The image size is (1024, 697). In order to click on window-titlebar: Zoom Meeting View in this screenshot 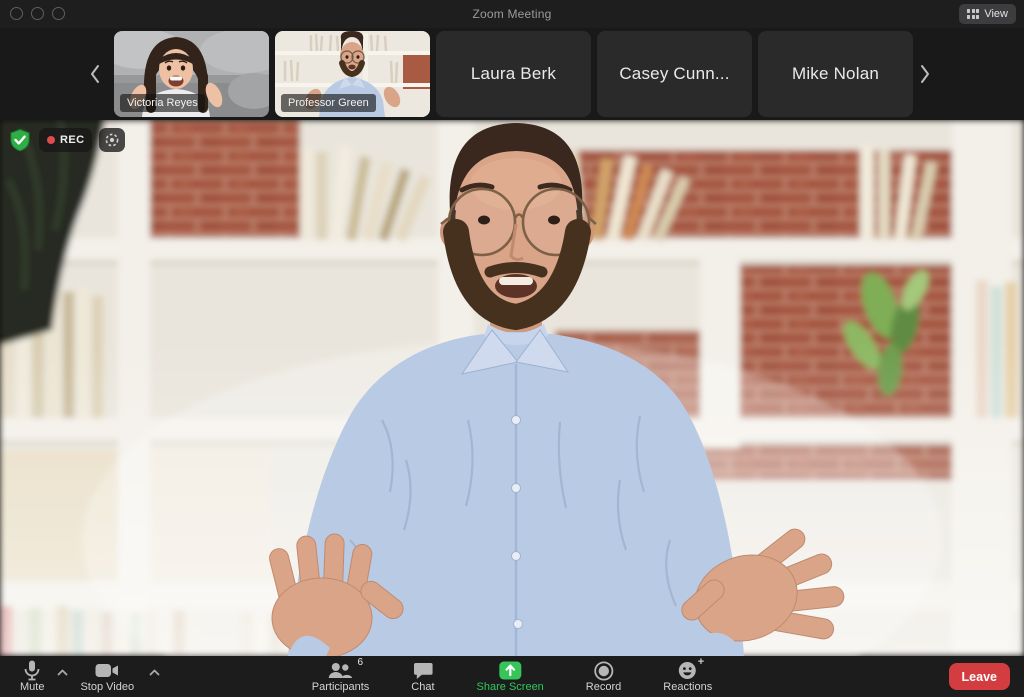, I will do `click(512, 14)`.